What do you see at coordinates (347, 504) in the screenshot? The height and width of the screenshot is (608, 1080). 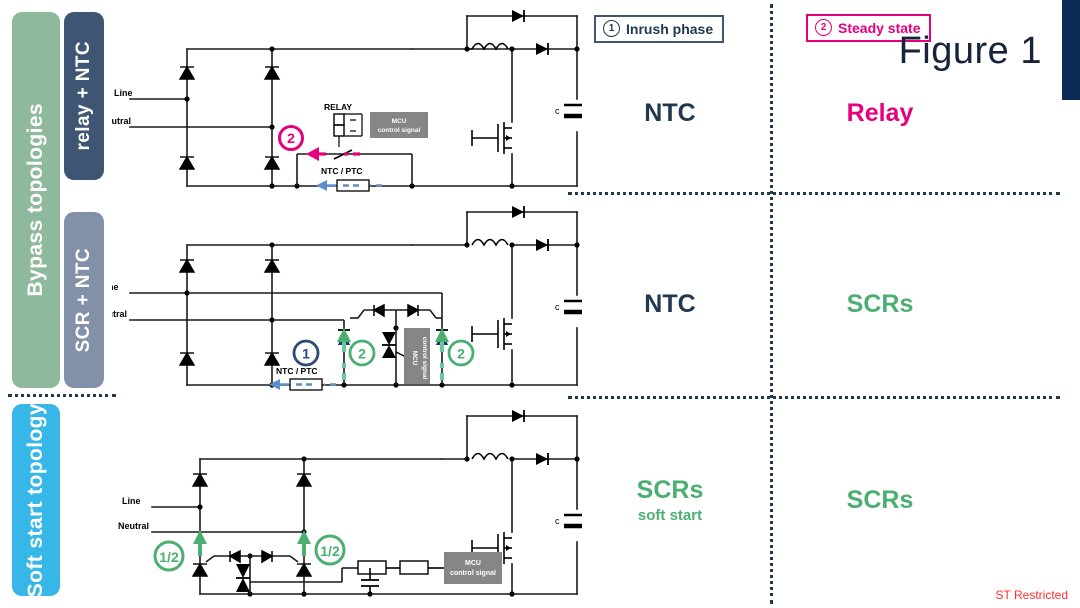 I see `soft-start-circuit: c + Line Neutral` at bounding box center [347, 504].